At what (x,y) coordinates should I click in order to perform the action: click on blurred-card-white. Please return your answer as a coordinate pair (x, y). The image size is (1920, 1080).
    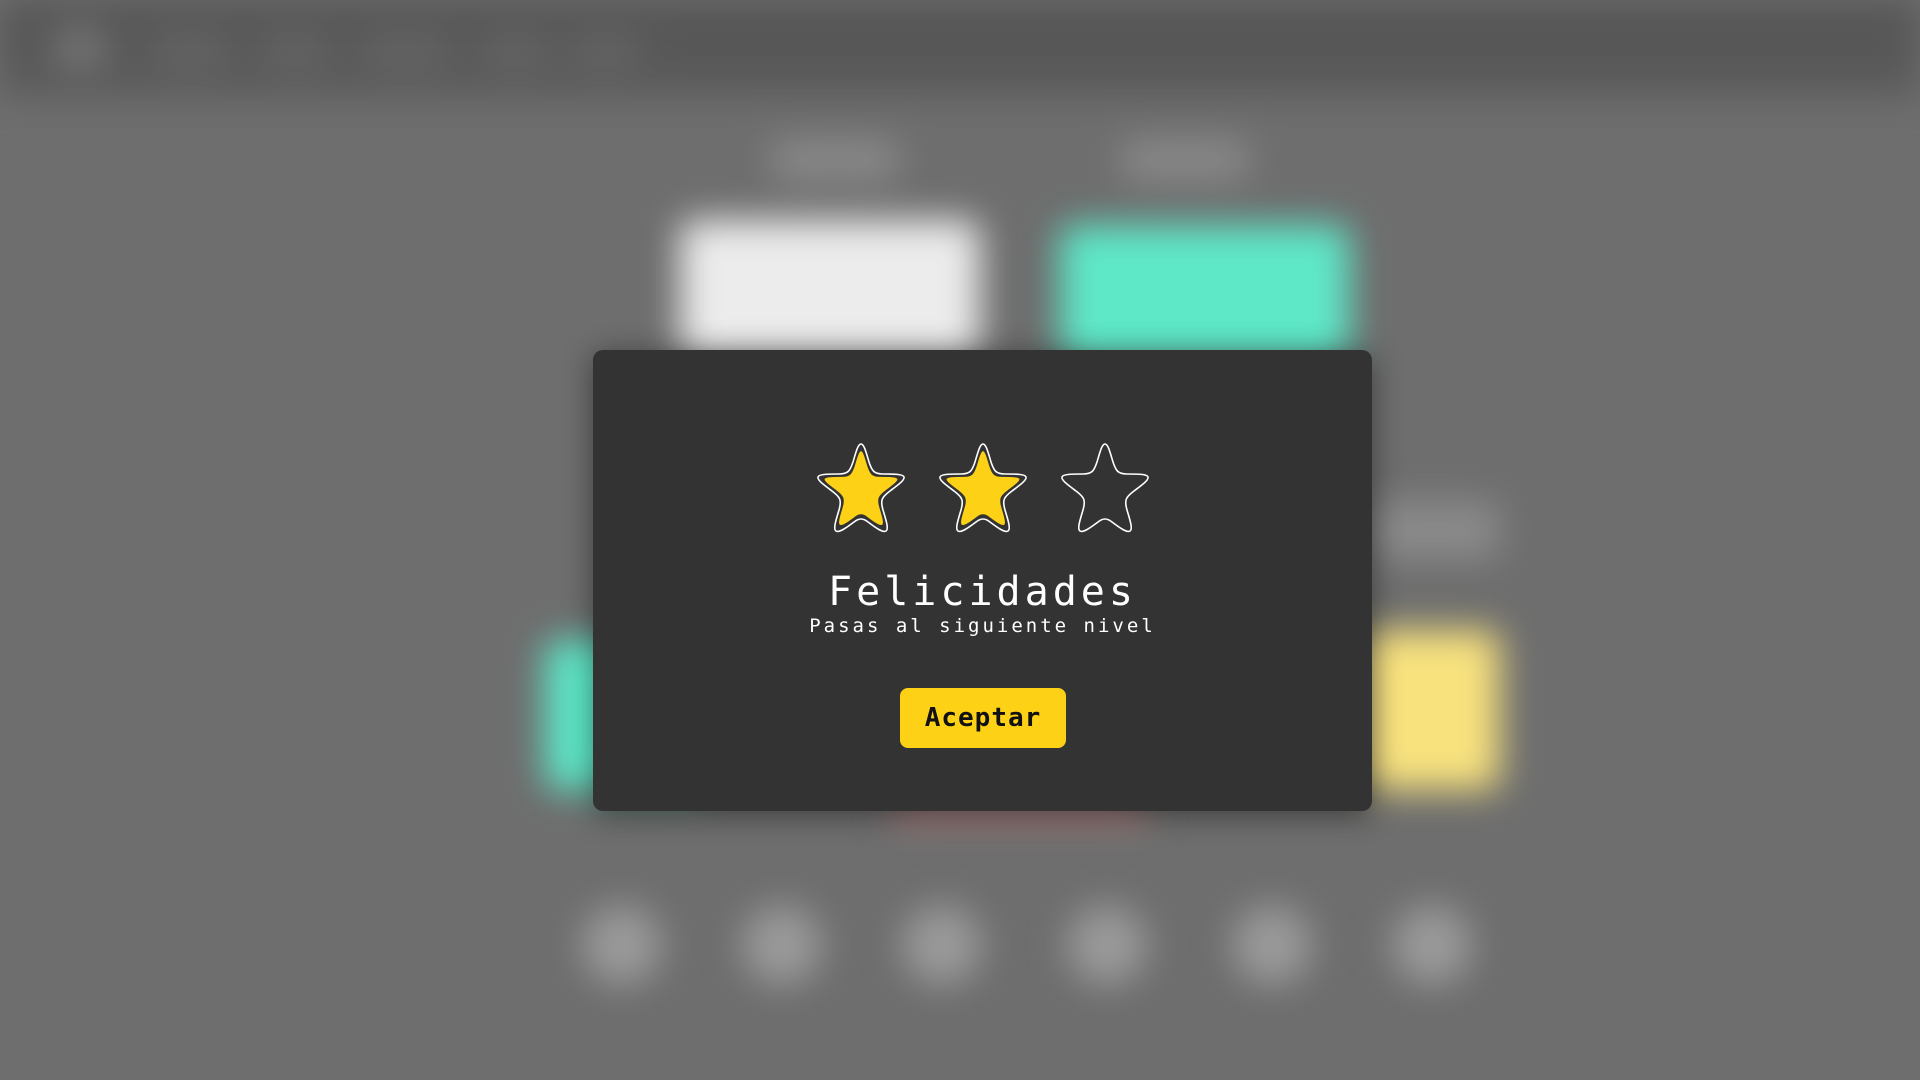
    Looking at the image, I should click on (830, 290).